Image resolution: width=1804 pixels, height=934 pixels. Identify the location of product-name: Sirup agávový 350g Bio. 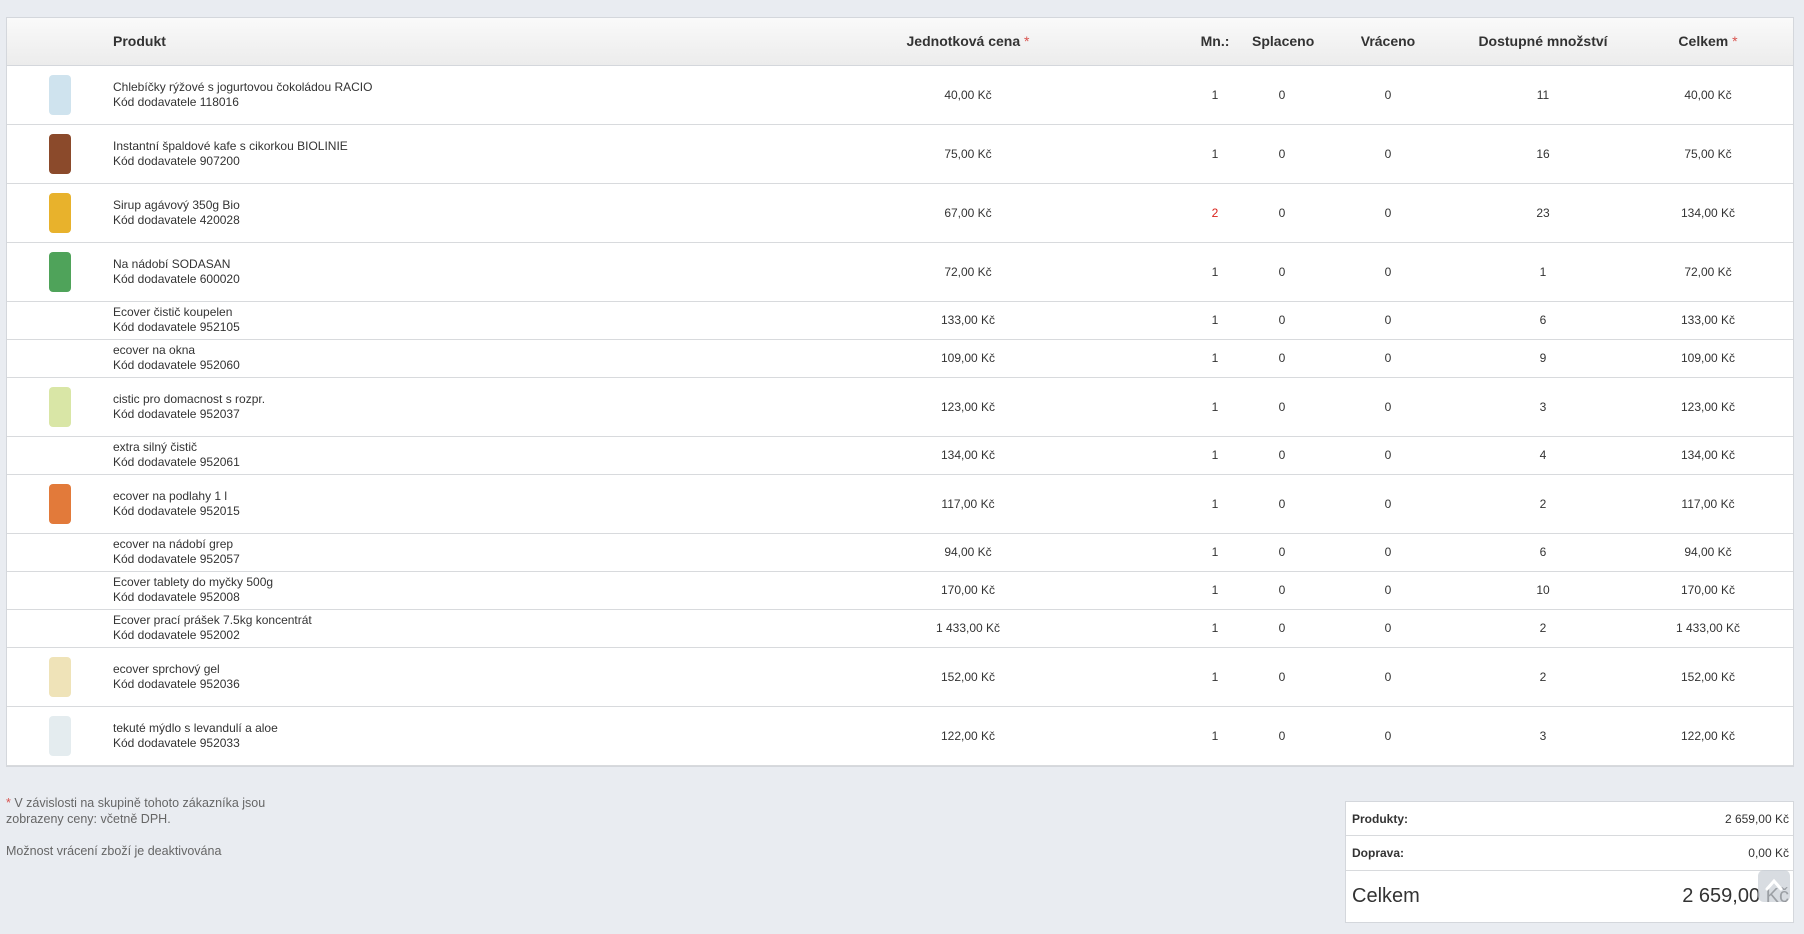
(503, 205).